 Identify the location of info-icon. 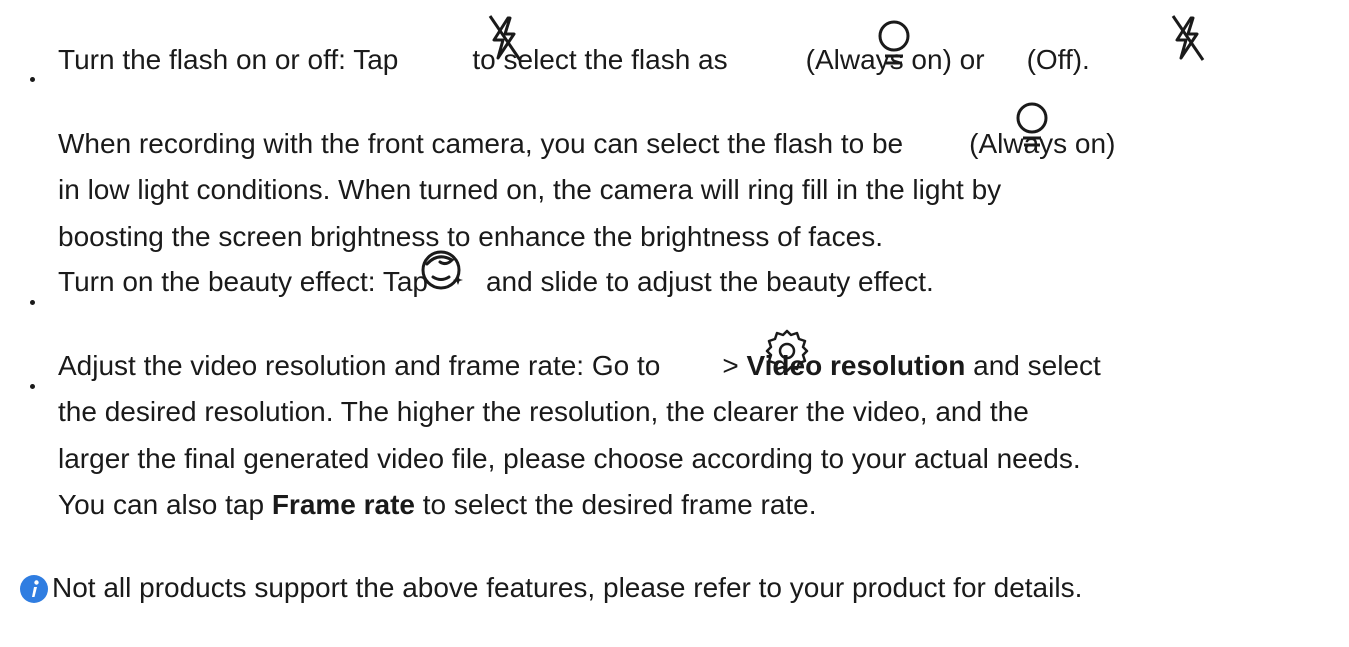
(34, 589).